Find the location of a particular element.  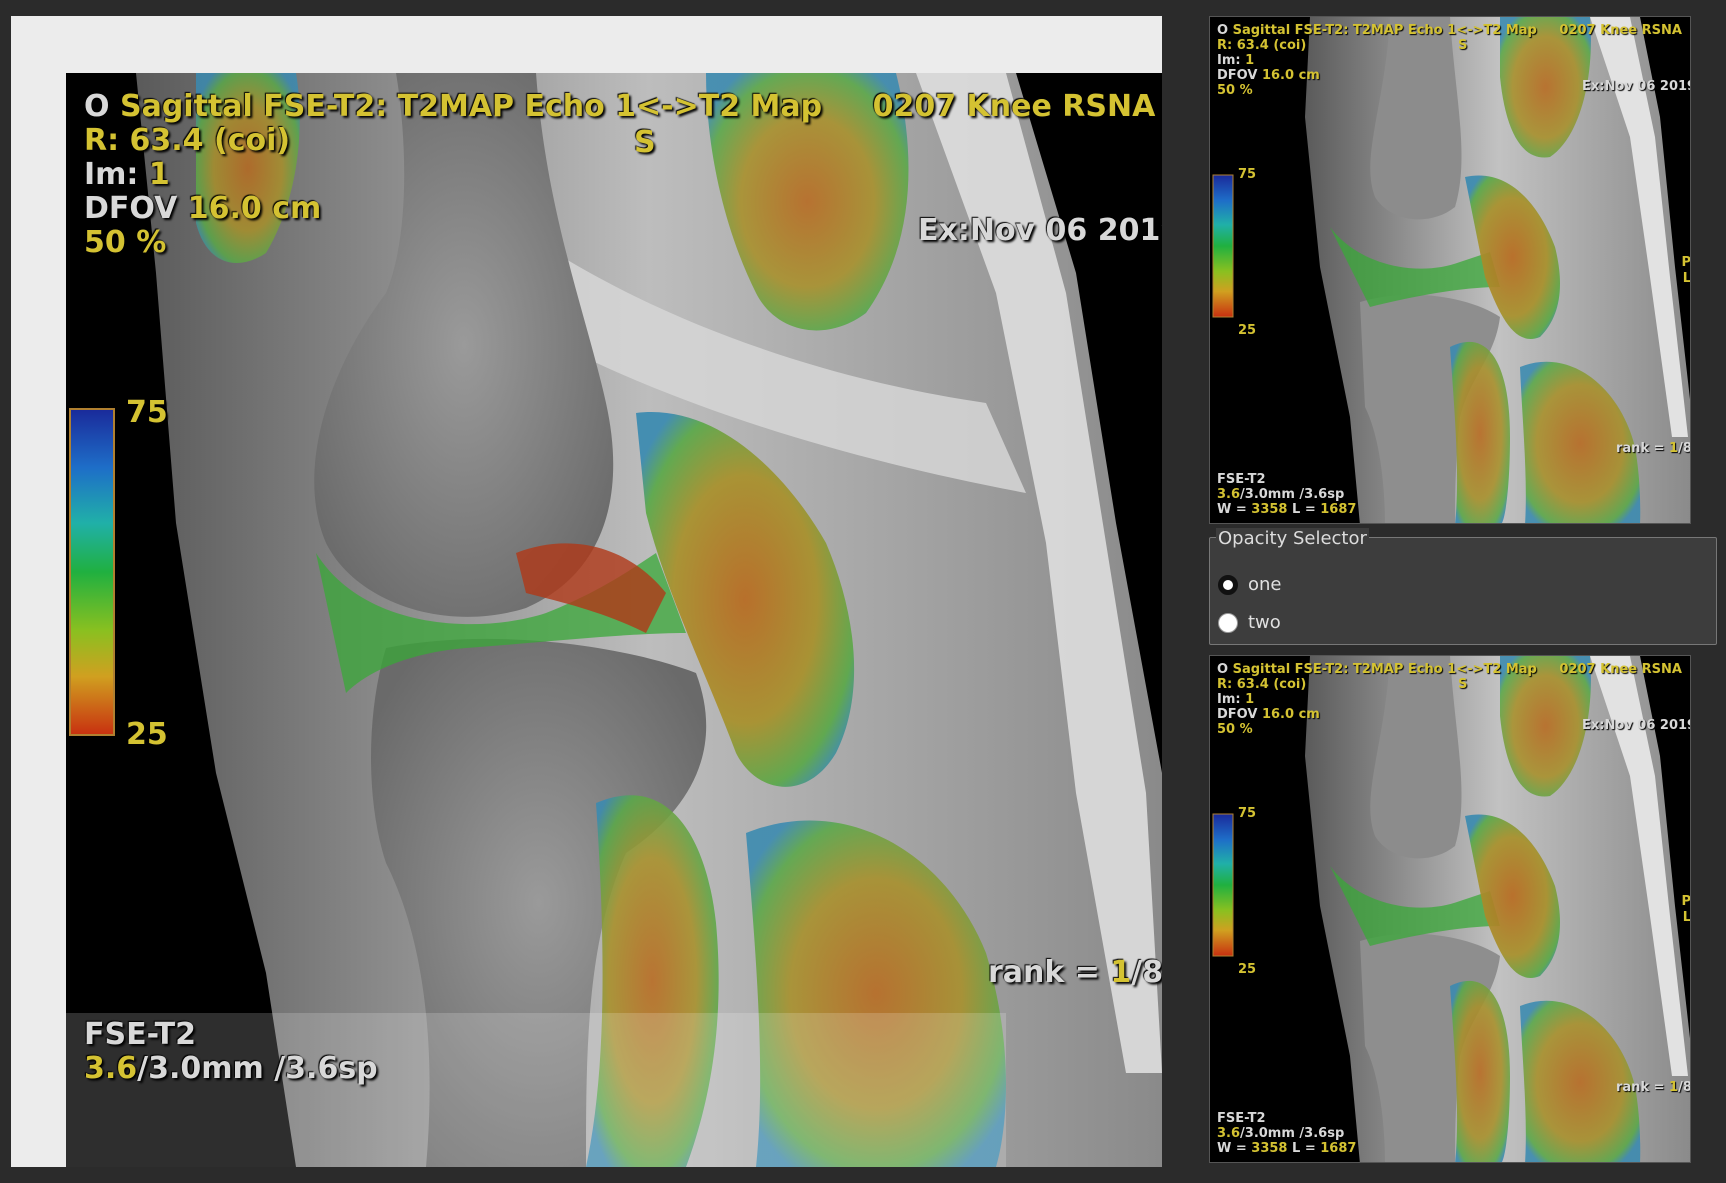

opacity-option-two: two is located at coordinates (1249, 622).